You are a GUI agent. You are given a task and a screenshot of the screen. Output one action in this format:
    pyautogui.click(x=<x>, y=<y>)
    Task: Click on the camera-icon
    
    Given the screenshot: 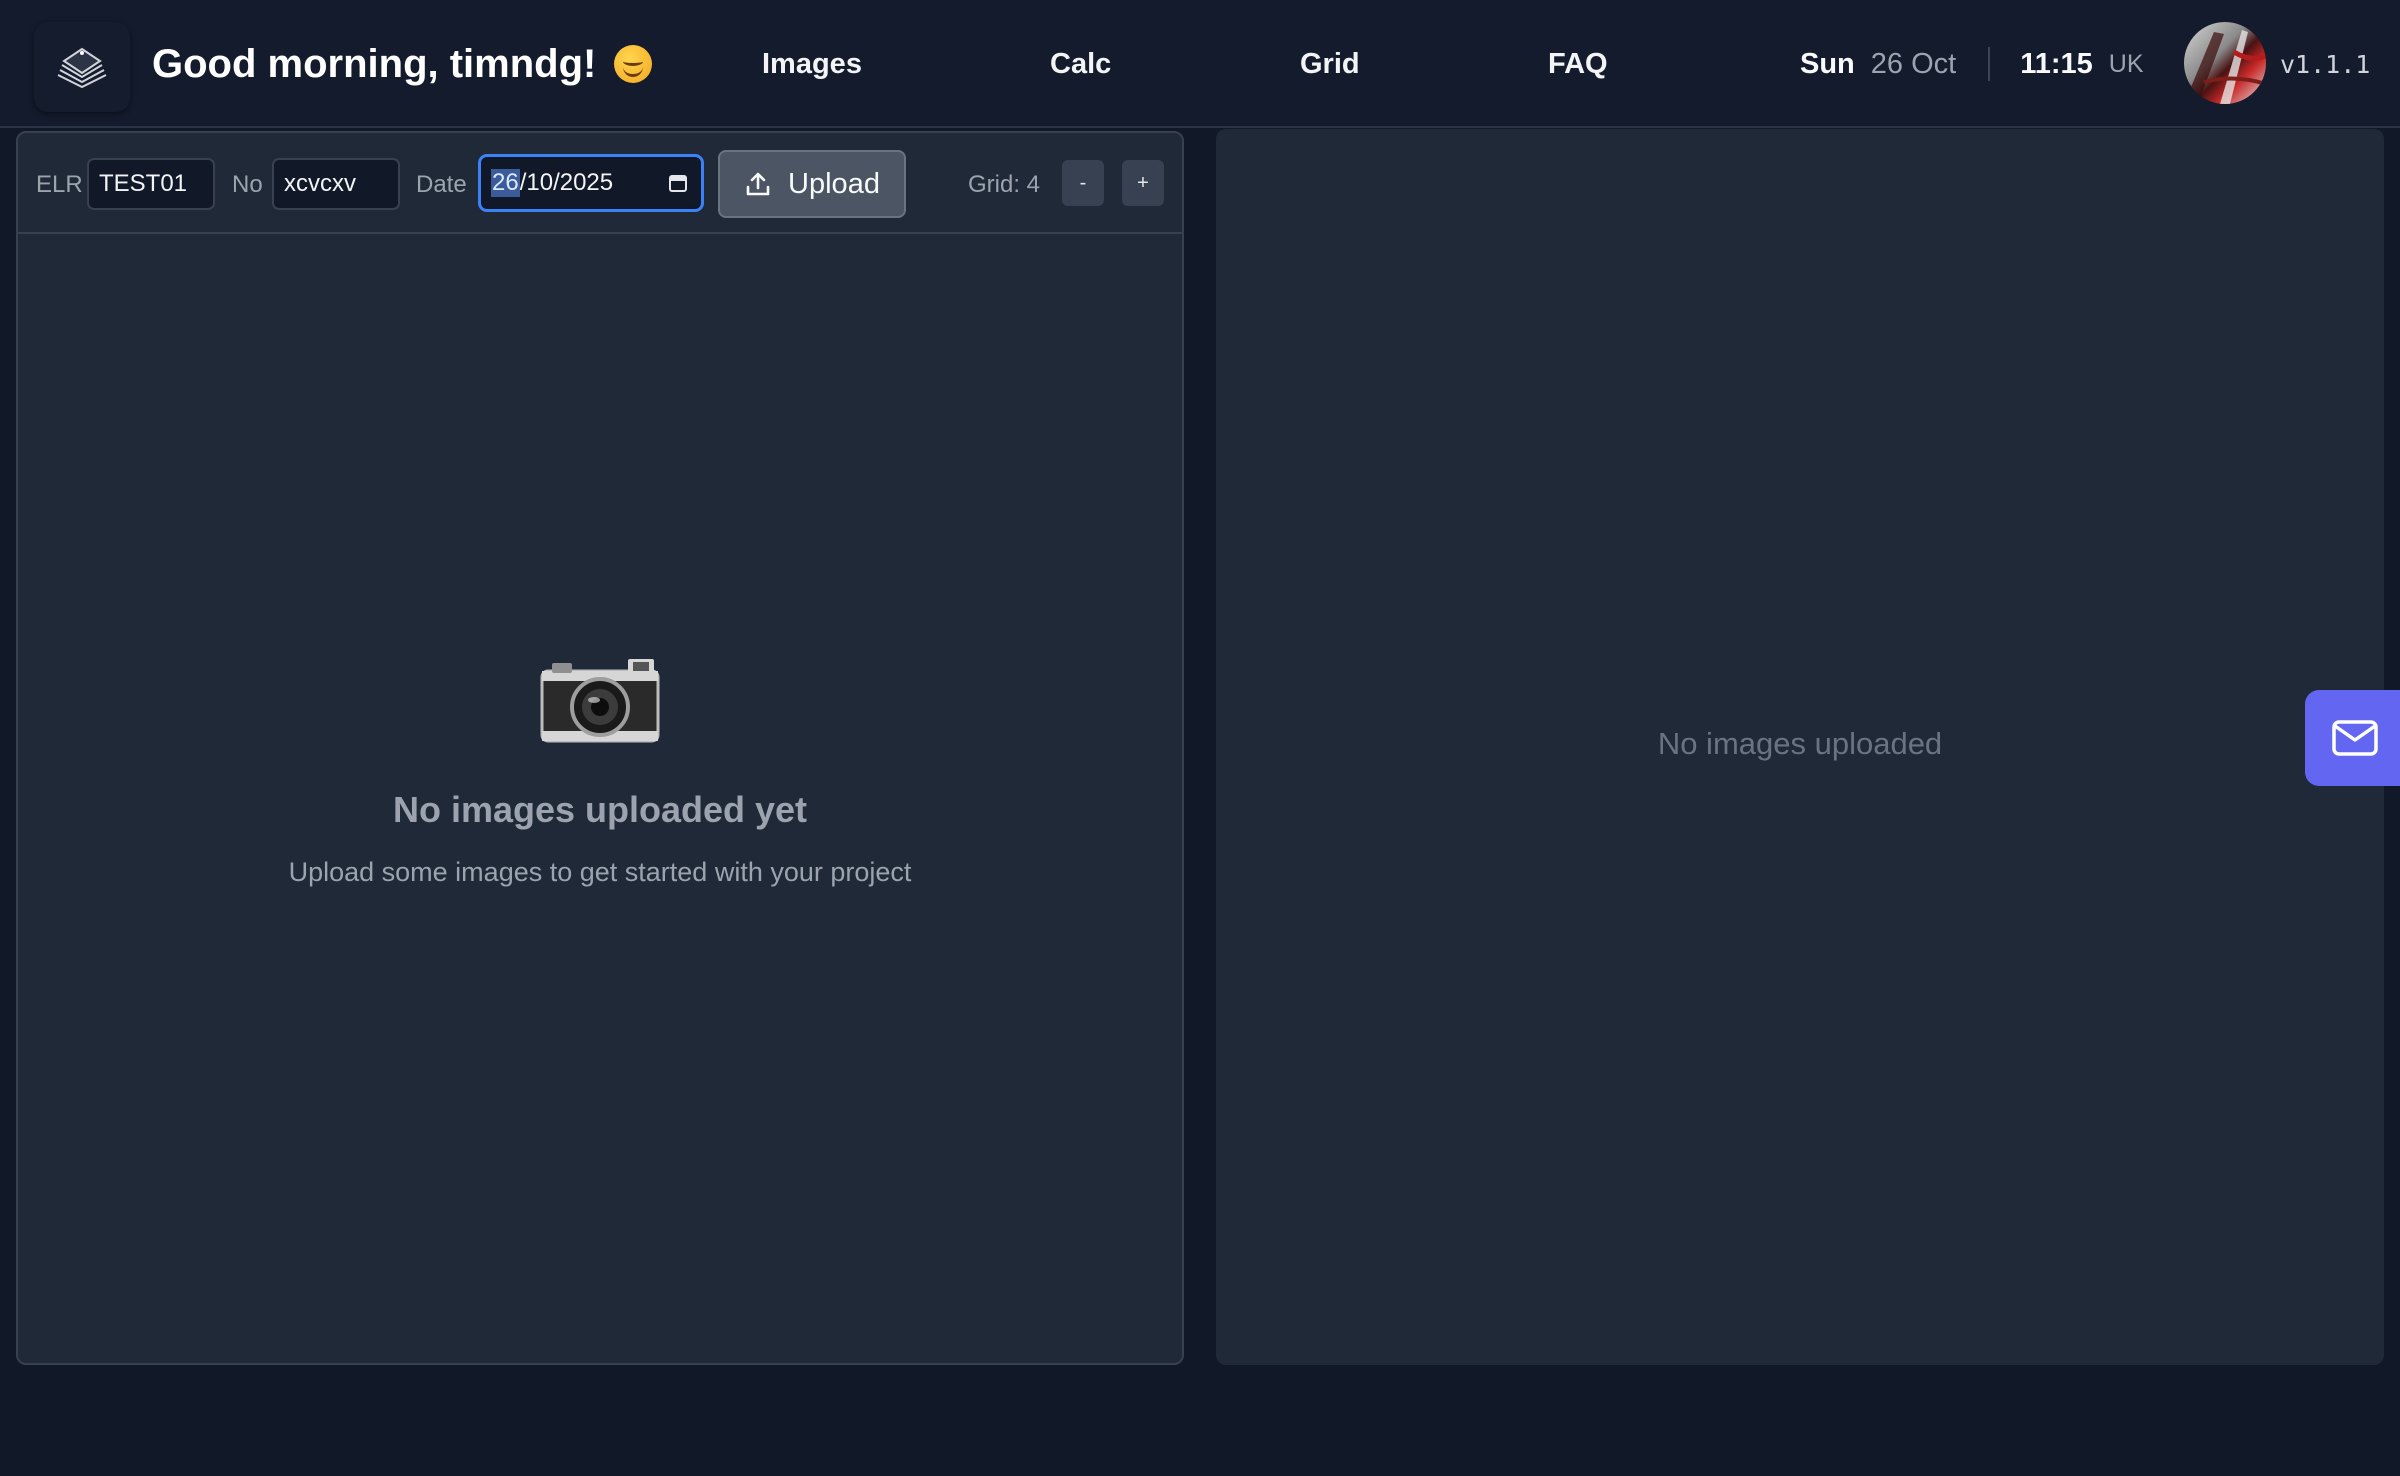 What is the action you would take?
    pyautogui.click(x=600, y=701)
    